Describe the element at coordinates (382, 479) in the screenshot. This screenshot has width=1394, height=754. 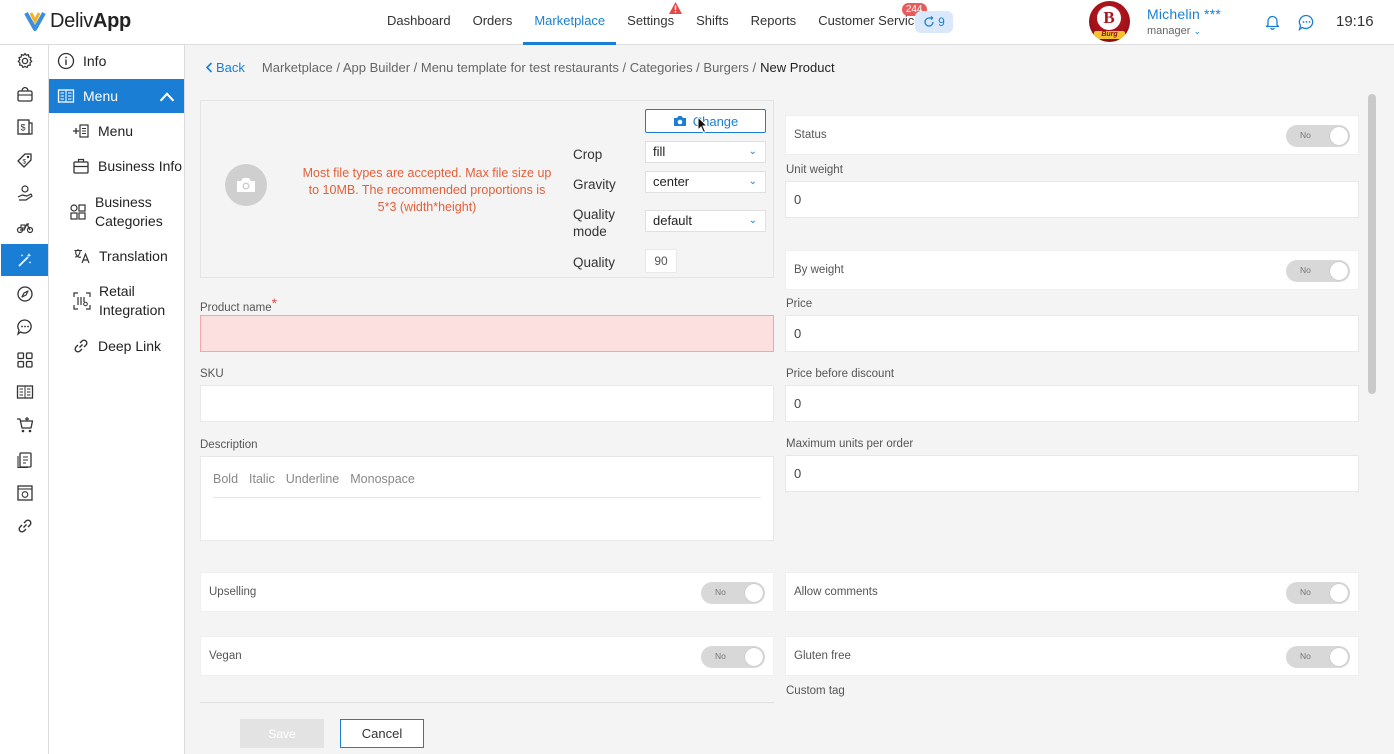
I see `monospace-button: Monospace` at that location.